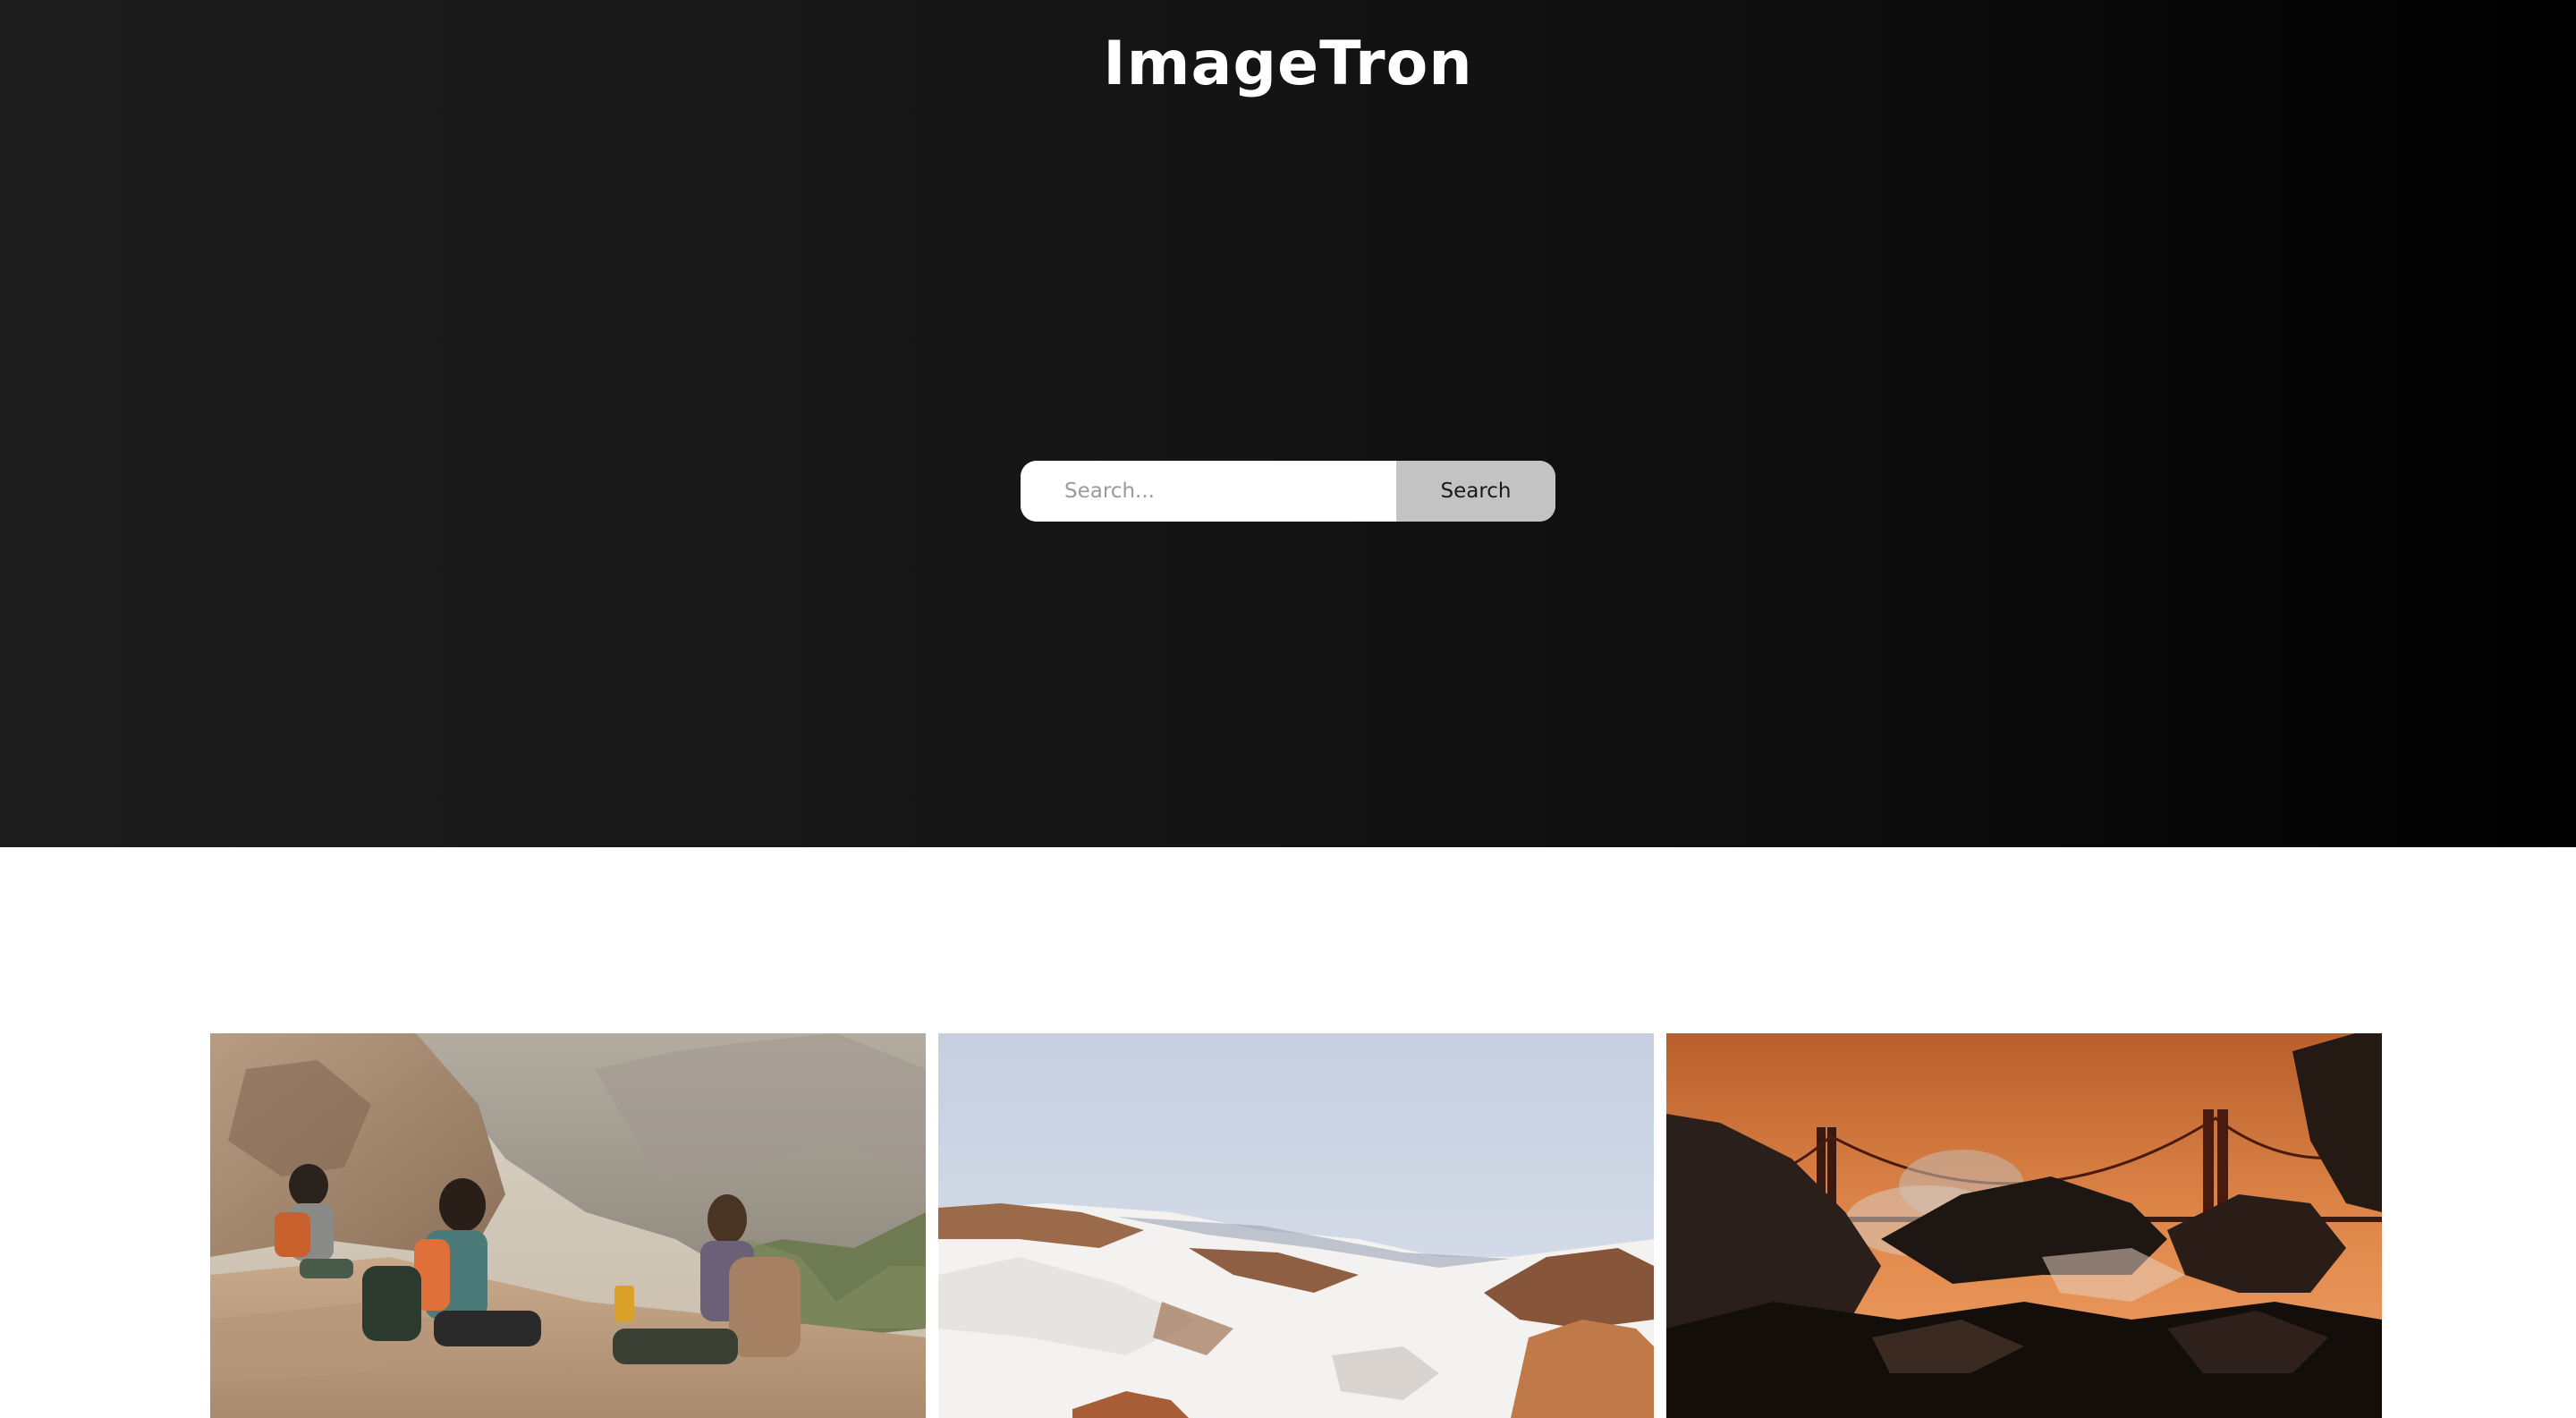 The height and width of the screenshot is (1418, 2576). Describe the element at coordinates (1288, 64) in the screenshot. I see `site-logo-title: ImageTron` at that location.